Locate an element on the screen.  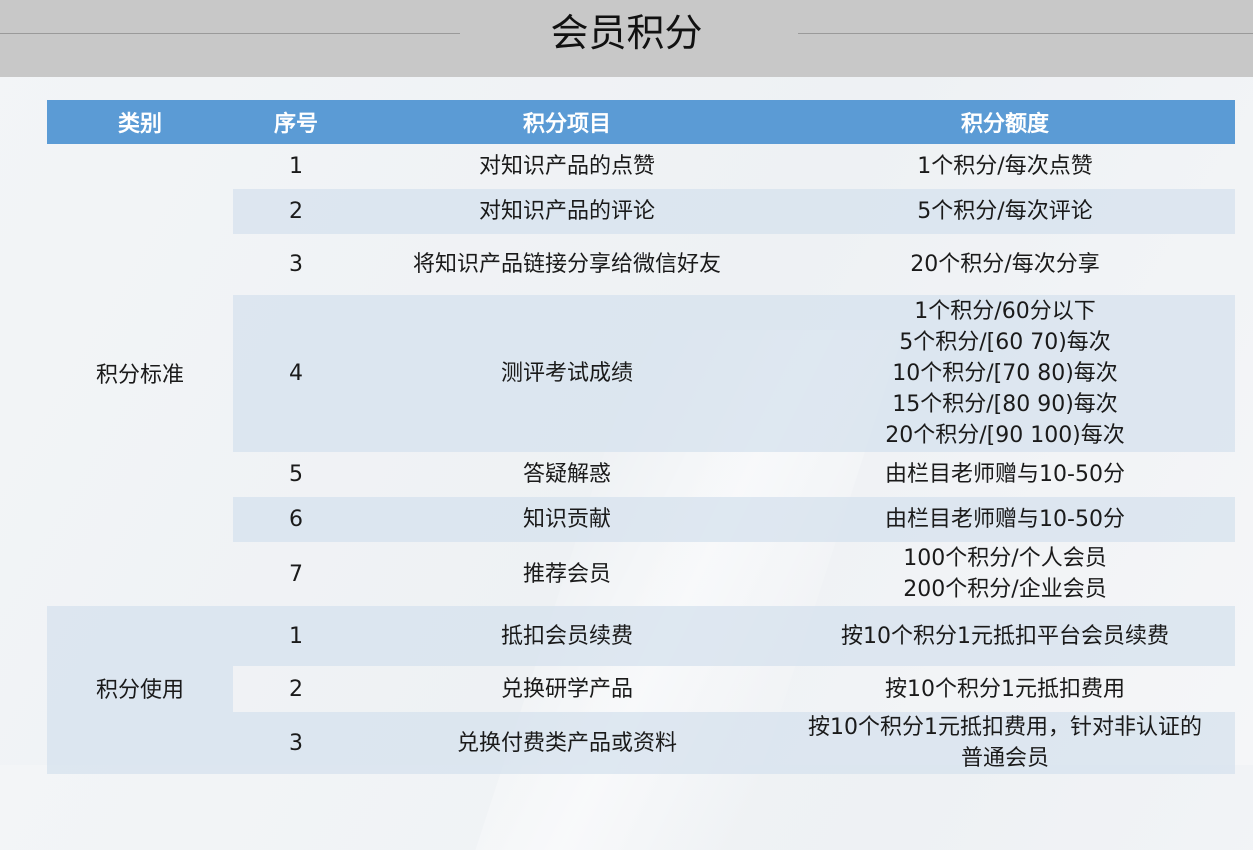
amount-line: 1个积分/60分以下 is located at coordinates (1005, 311).